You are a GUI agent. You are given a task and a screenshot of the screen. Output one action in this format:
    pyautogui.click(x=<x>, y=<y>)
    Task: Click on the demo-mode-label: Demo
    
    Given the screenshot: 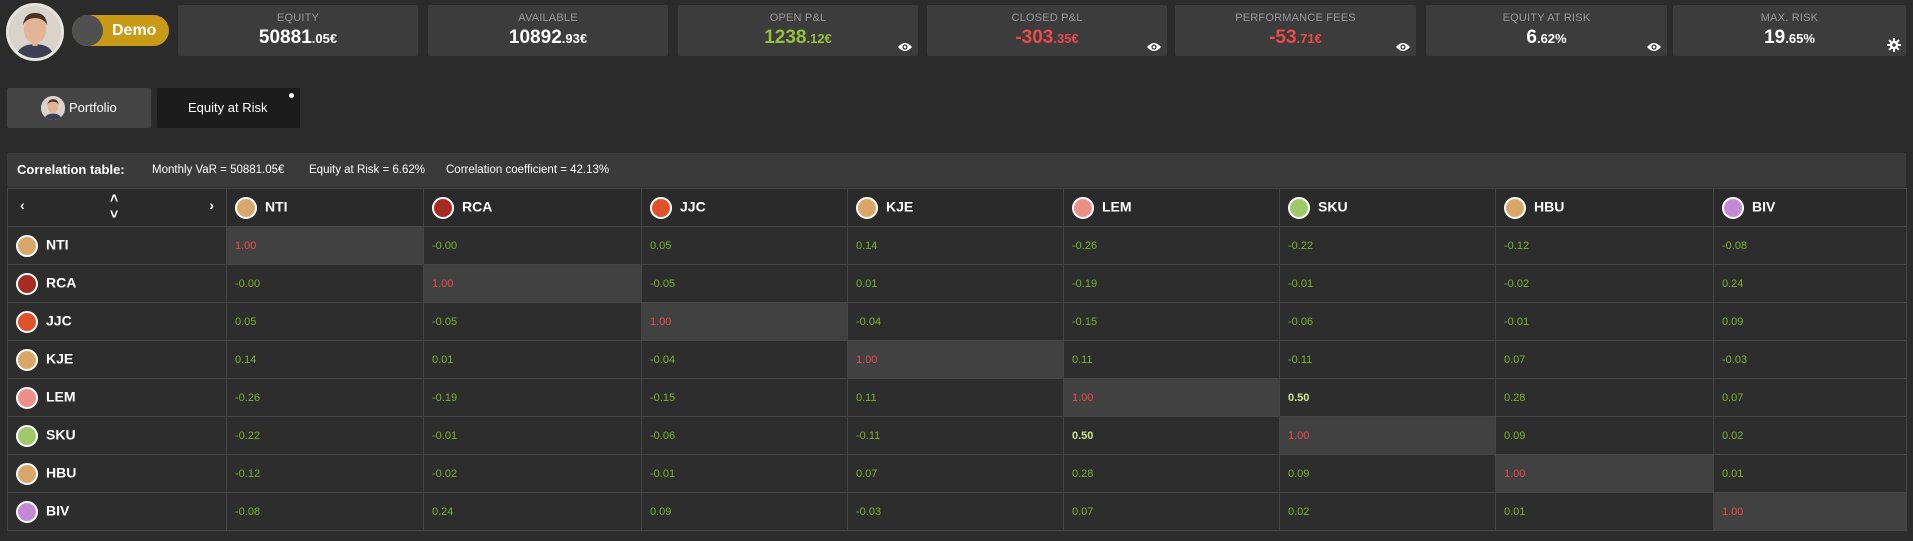 What is the action you would take?
    pyautogui.click(x=134, y=30)
    